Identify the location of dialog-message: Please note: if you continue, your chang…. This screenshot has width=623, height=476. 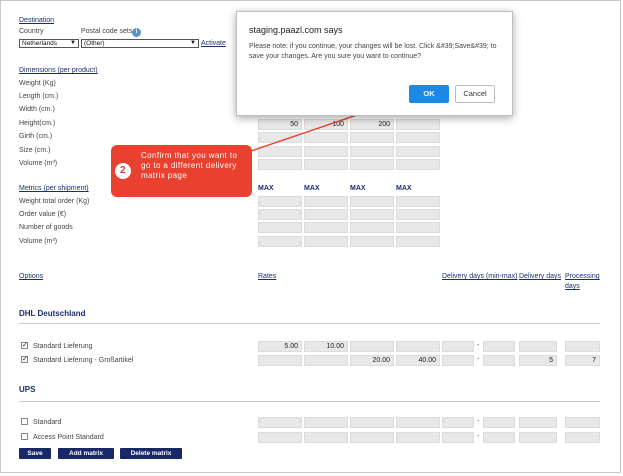
(373, 51).